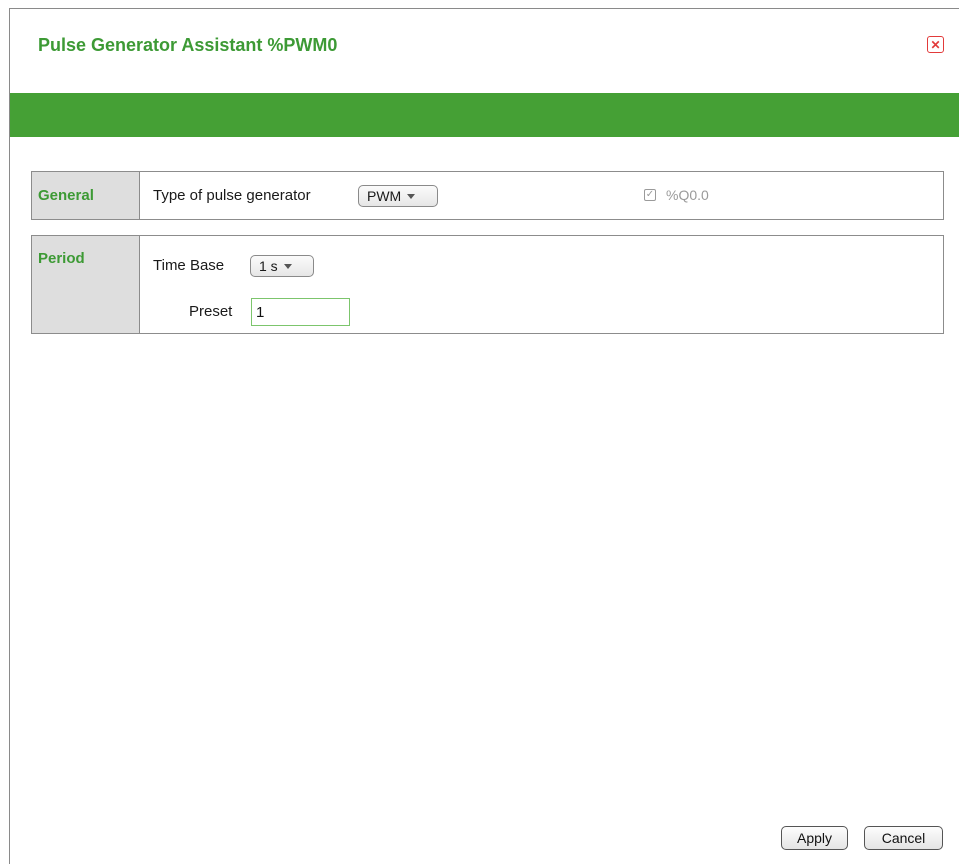 The width and height of the screenshot is (959, 864). Describe the element at coordinates (650, 195) in the screenshot. I see `output-checkbox: ✓` at that location.